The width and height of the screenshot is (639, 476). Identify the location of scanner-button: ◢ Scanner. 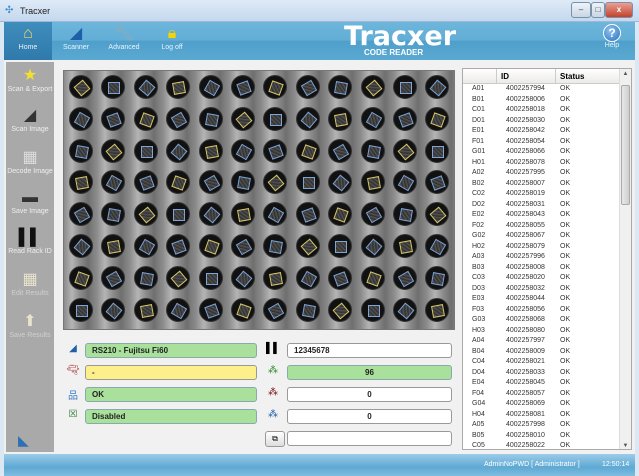
(76, 41).